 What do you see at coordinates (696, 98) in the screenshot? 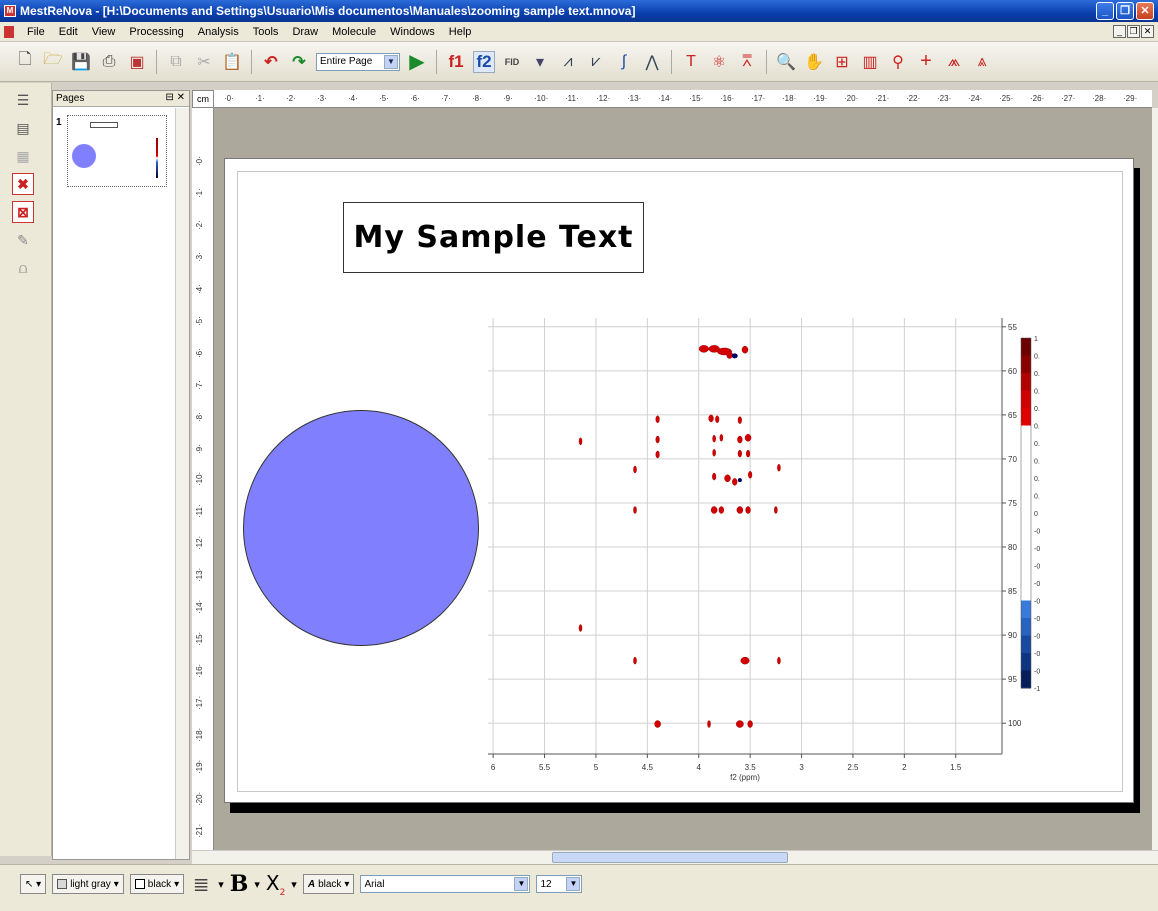
I see `ruler-tick-label: ·15·` at bounding box center [696, 98].